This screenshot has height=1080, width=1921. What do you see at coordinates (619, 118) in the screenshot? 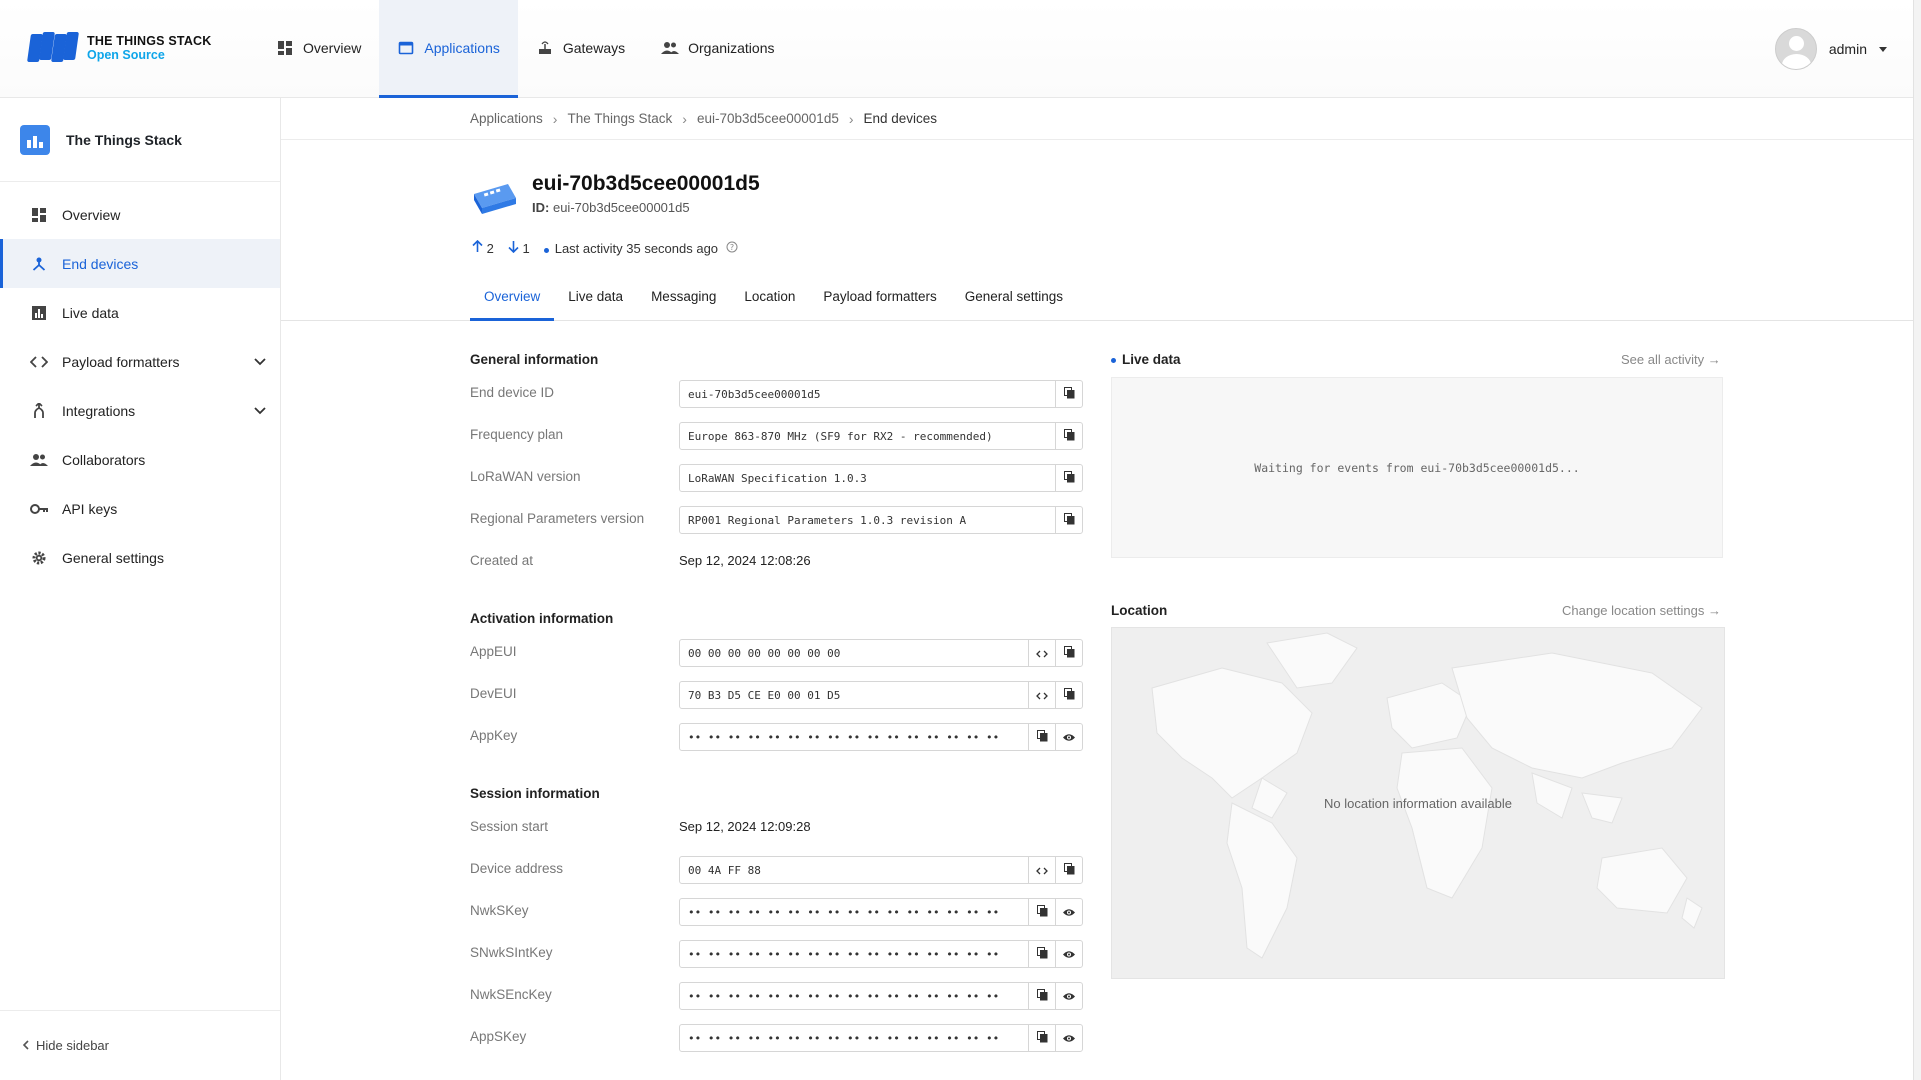
I see `breadcrumb-application: The Things Stack` at bounding box center [619, 118].